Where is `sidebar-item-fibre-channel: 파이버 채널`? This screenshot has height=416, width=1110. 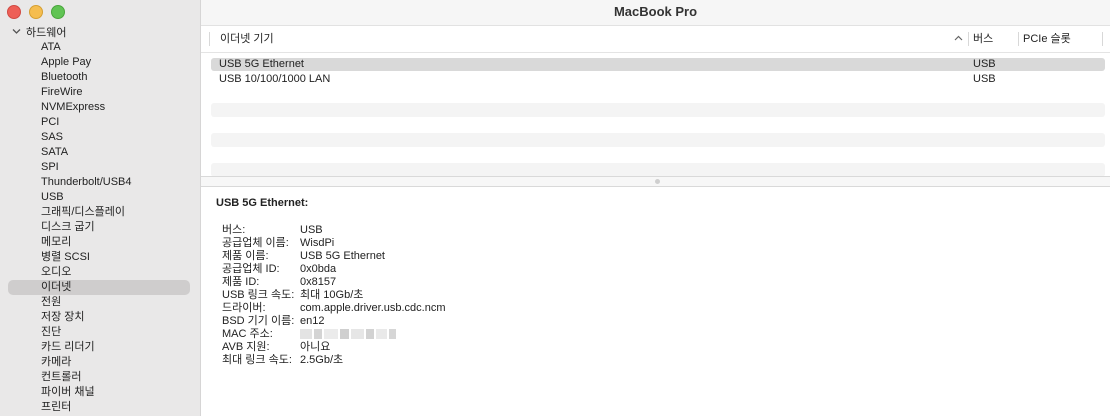 sidebar-item-fibre-channel: 파이버 채널 is located at coordinates (99, 392).